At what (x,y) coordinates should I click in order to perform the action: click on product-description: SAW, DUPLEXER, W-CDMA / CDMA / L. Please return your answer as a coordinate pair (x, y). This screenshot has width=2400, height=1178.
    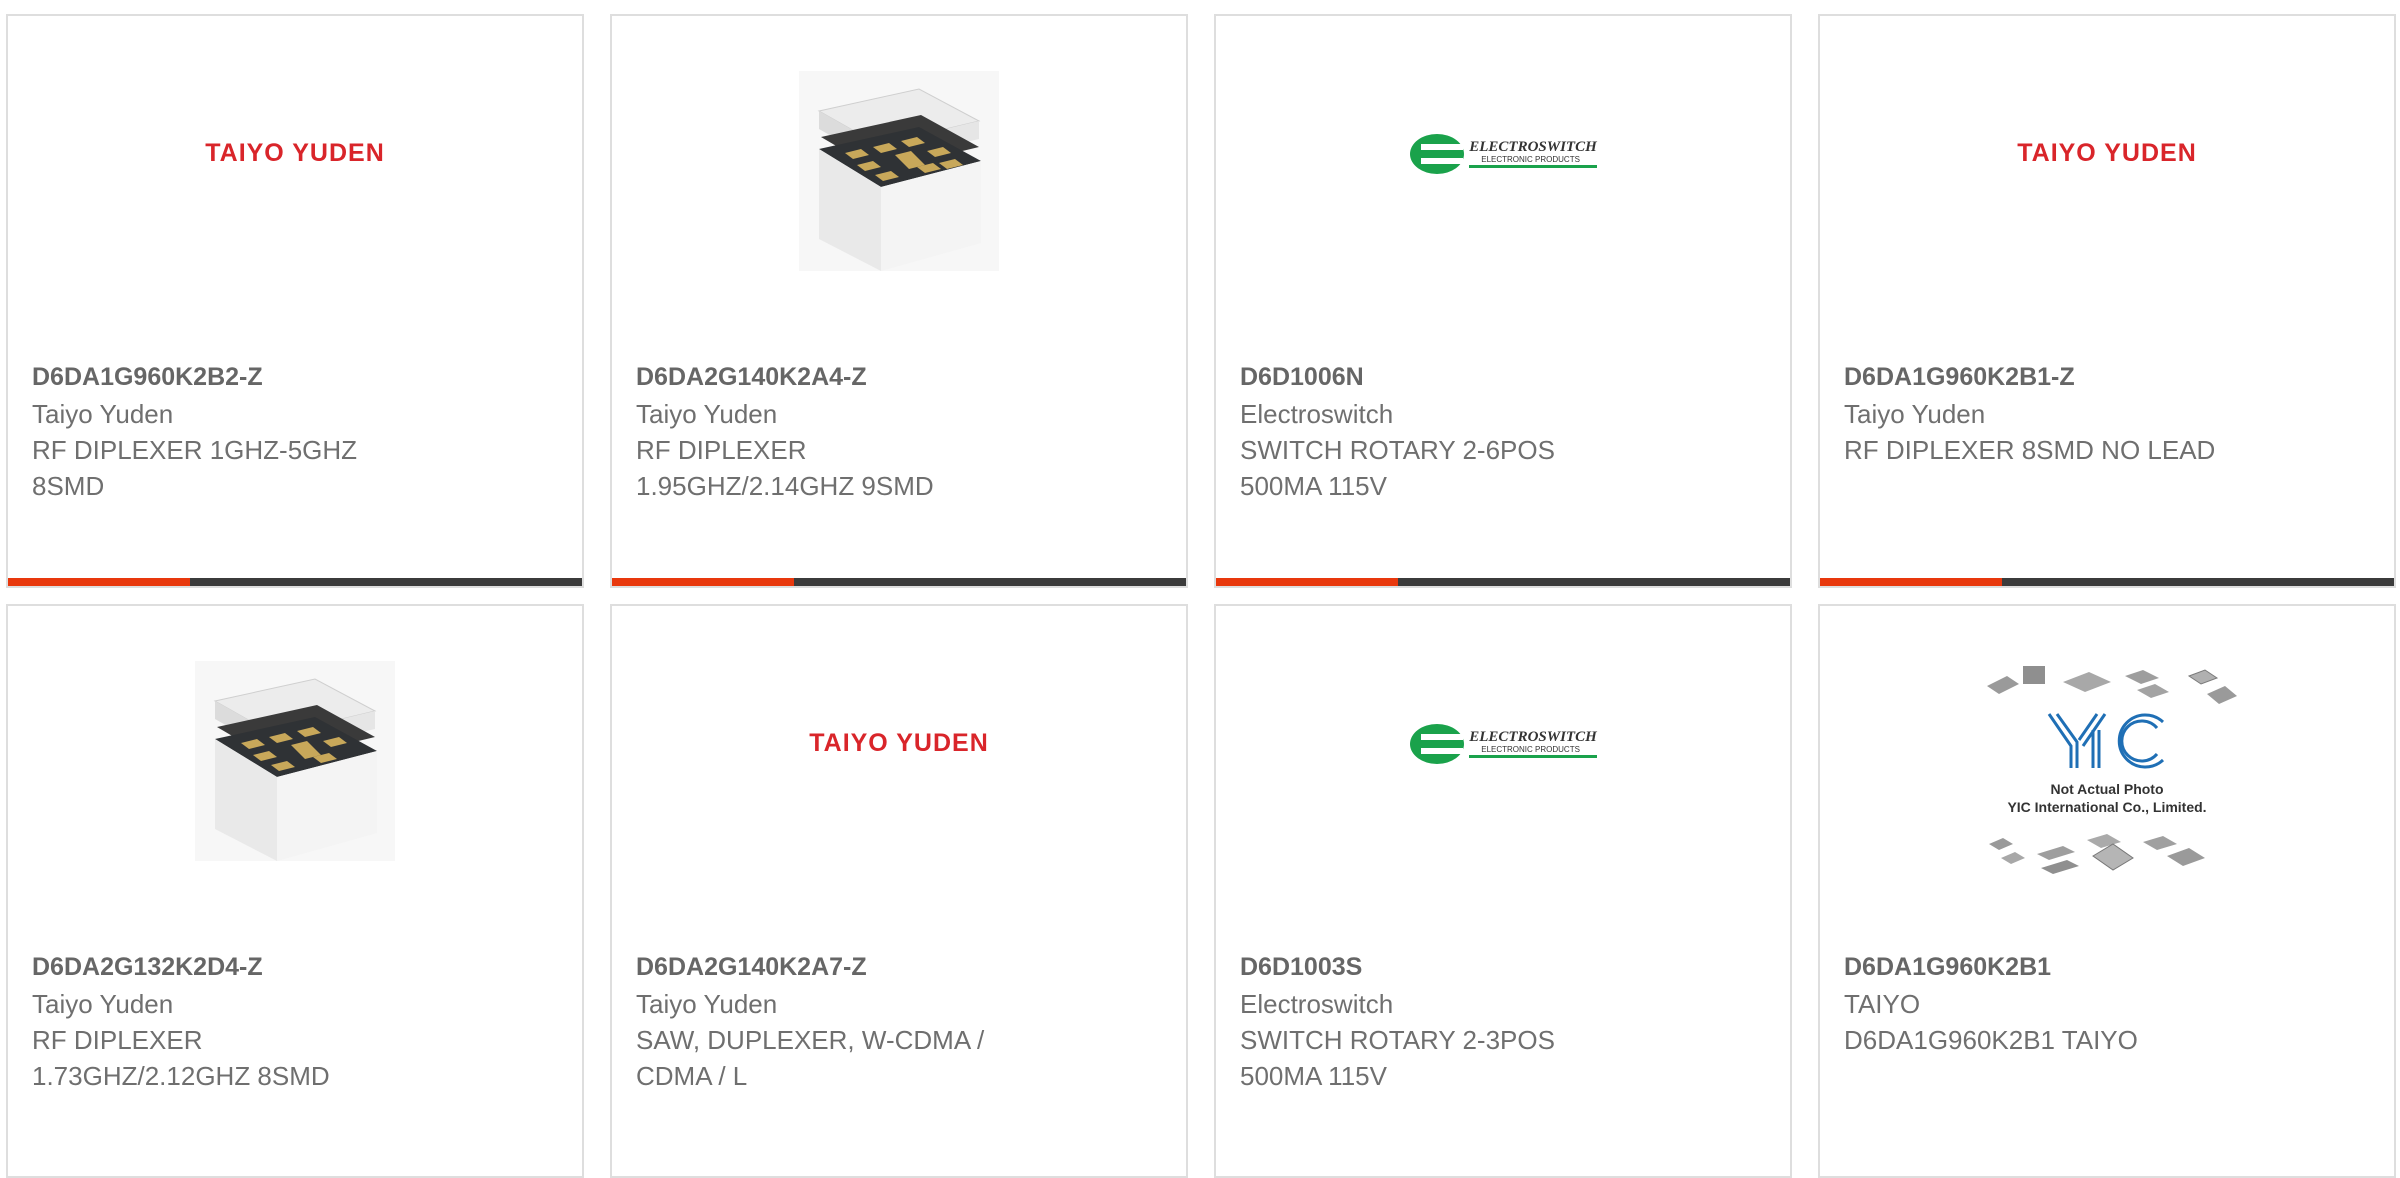
    Looking at the image, I should click on (810, 1058).